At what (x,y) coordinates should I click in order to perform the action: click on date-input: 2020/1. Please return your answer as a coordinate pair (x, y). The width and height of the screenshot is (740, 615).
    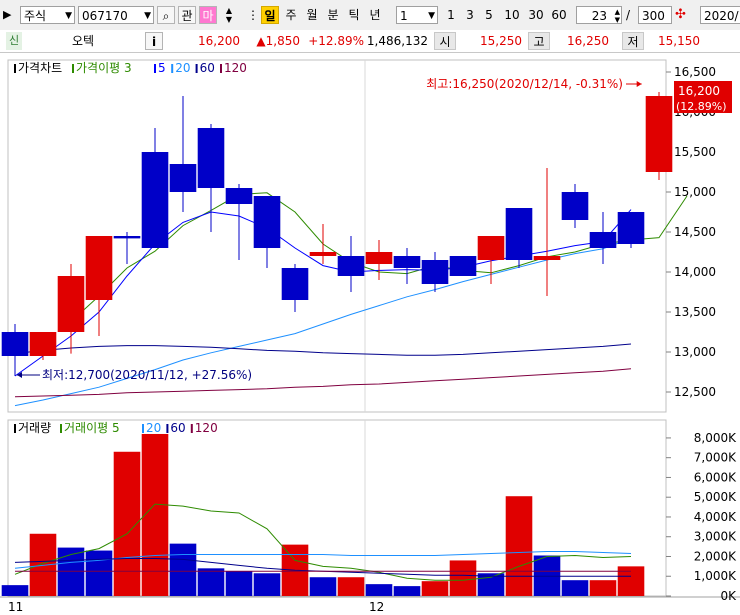
    Looking at the image, I should click on (720, 15).